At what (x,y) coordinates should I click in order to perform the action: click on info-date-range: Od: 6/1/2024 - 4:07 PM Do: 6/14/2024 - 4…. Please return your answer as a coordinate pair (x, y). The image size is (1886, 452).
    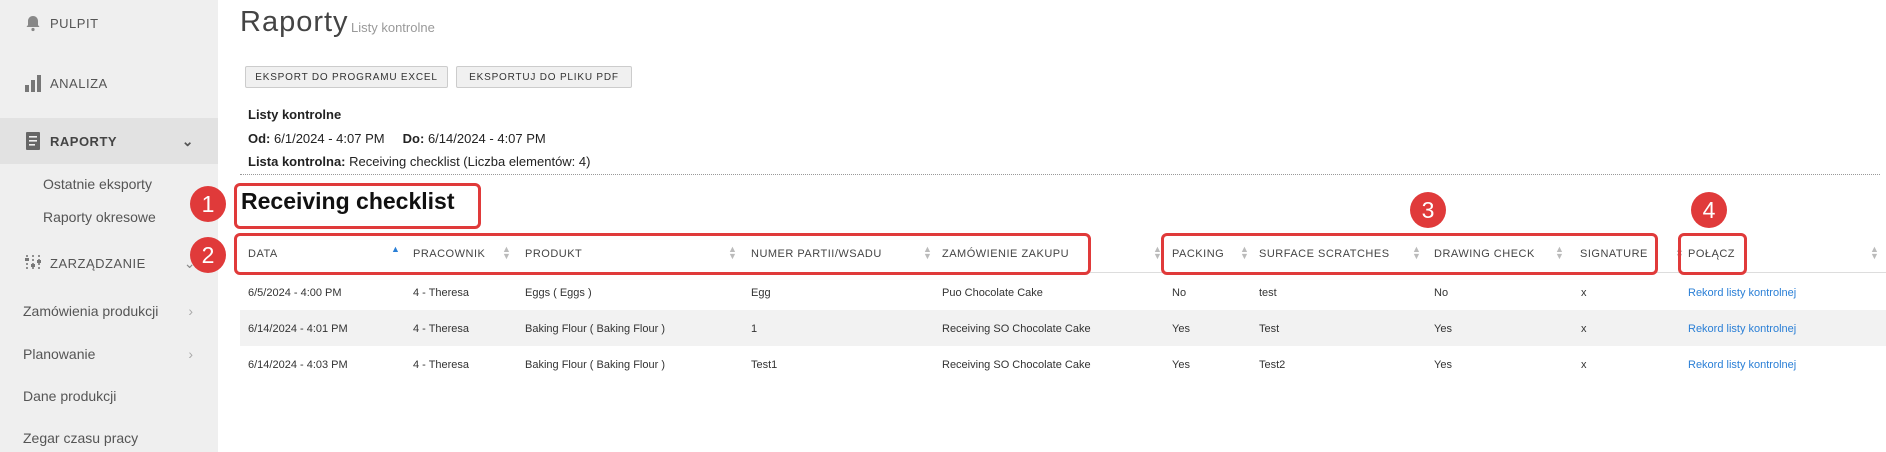
    Looking at the image, I should click on (397, 138).